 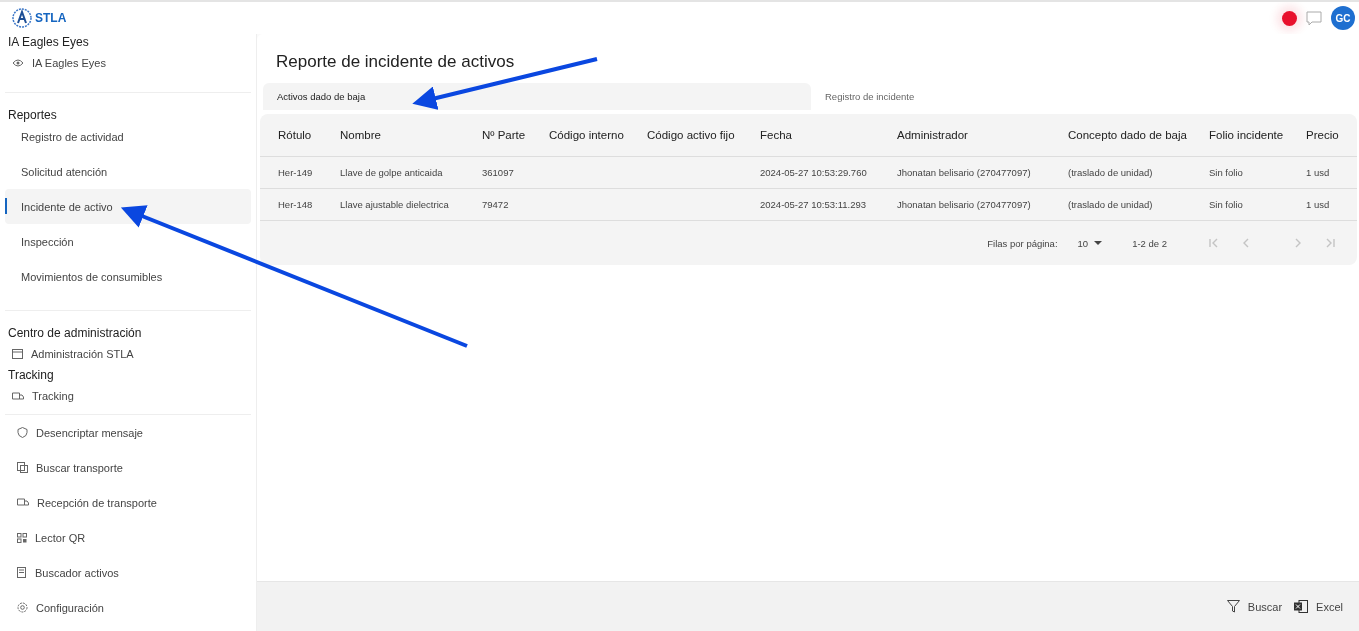 I want to click on sidebar-item: Movimientos de consumibles, so click(x=128, y=276).